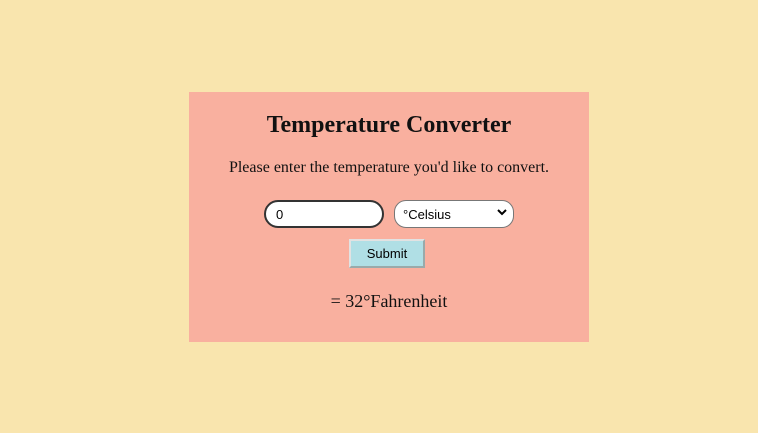 This screenshot has width=758, height=433. I want to click on submit-button: Submit, so click(387, 253).